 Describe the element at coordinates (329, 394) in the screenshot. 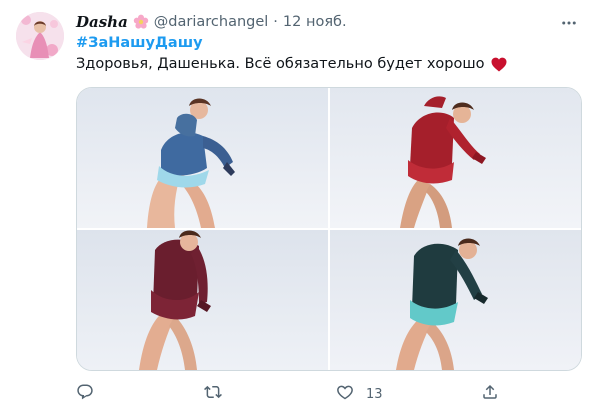

I see `tweet-actions: 13` at that location.